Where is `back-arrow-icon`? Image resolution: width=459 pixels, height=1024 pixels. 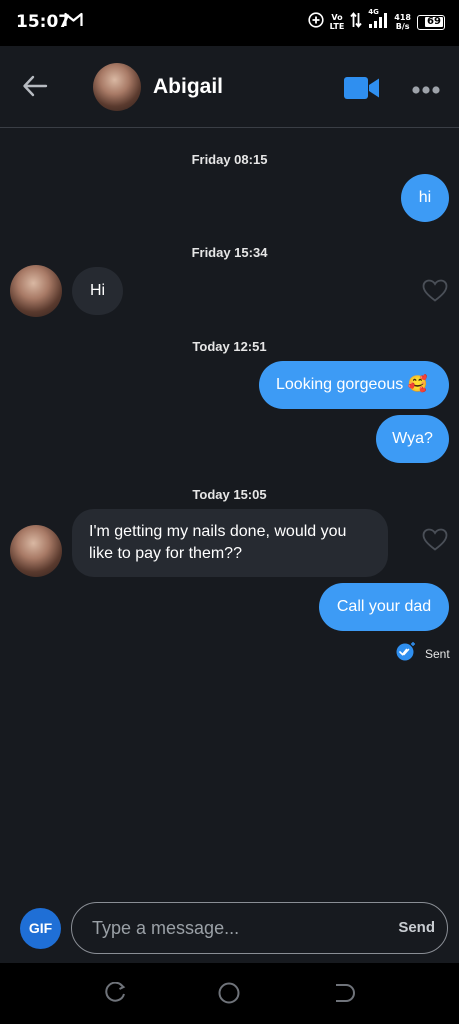 back-arrow-icon is located at coordinates (35, 88).